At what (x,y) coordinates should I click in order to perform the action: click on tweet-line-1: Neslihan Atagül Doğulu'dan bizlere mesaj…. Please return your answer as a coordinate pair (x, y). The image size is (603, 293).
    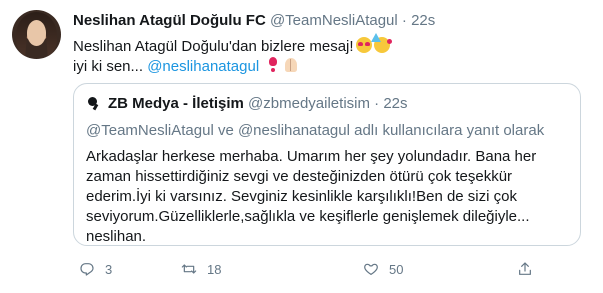
    Looking at the image, I should click on (328, 45).